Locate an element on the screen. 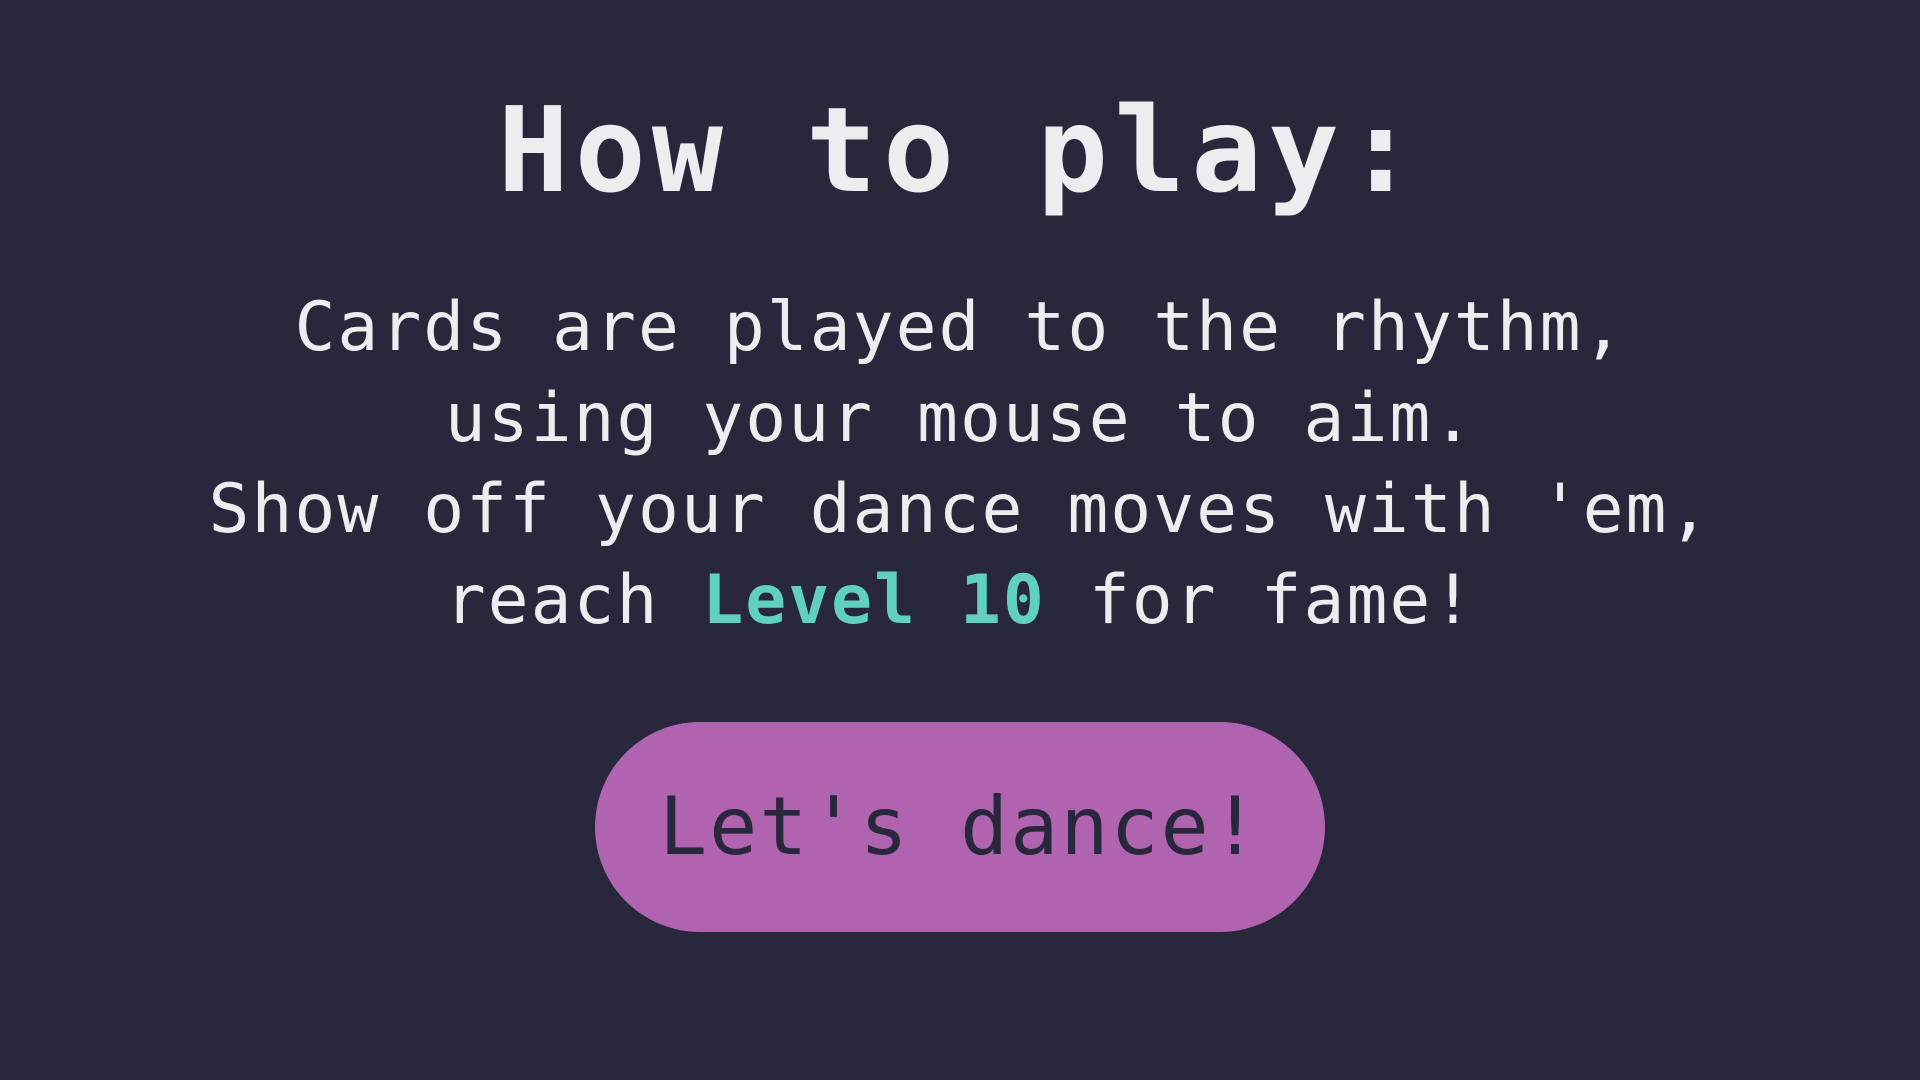 The width and height of the screenshot is (1920, 1080). instruction-line-3: Show off your dance moves with 'em, is located at coordinates (960, 509).